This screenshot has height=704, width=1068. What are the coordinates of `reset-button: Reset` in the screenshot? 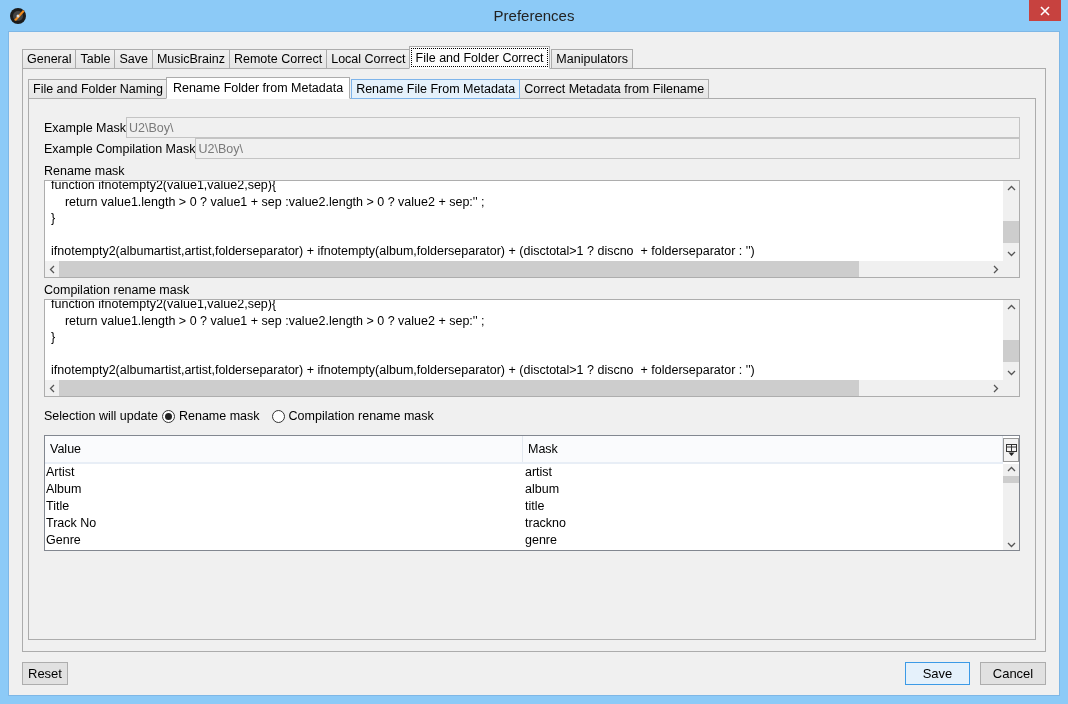 It's located at (45, 673).